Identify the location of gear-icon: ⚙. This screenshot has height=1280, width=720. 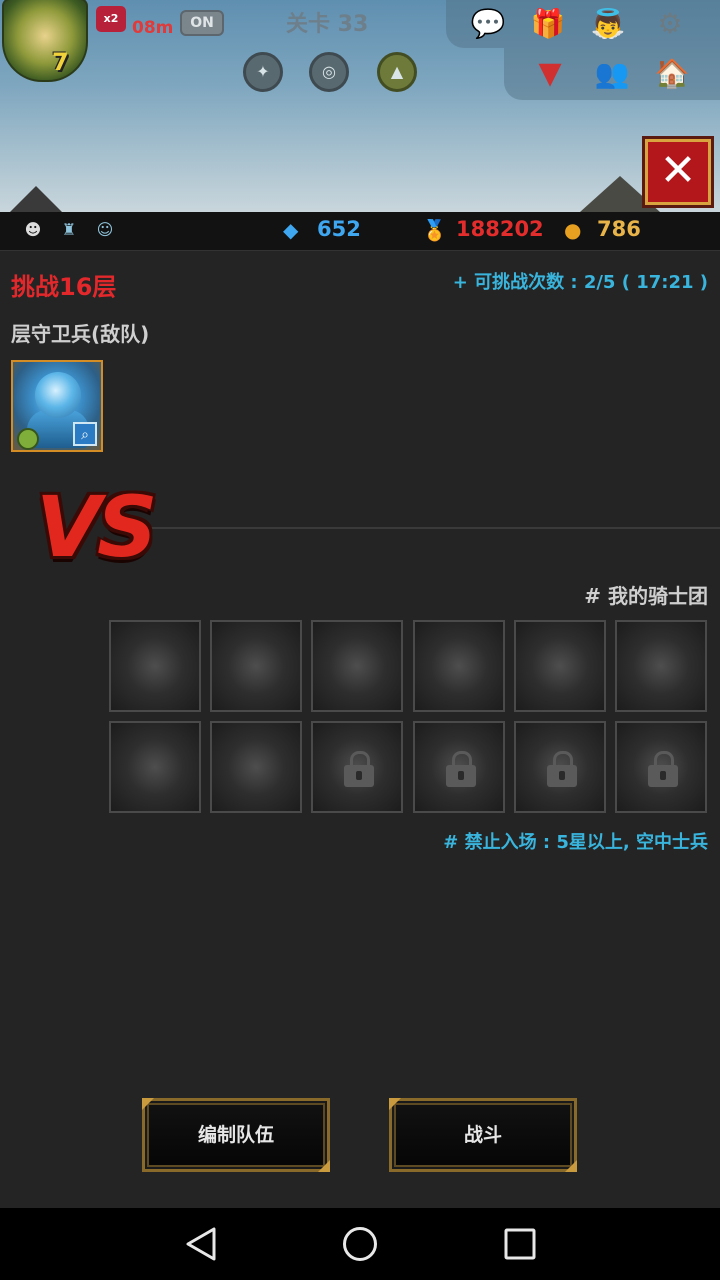
(670, 24).